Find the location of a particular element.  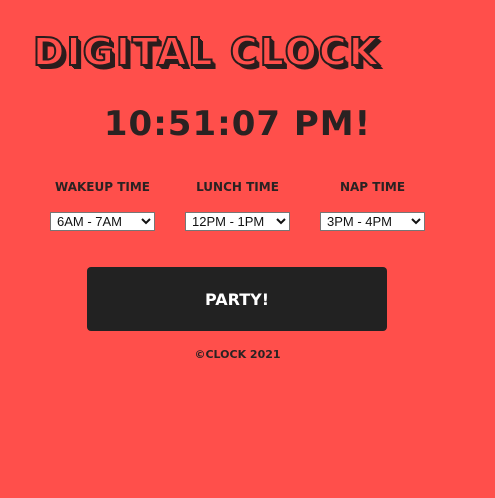

lunch-time-group: LUNCH TIME 12PM - 1PM is located at coordinates (237, 204).